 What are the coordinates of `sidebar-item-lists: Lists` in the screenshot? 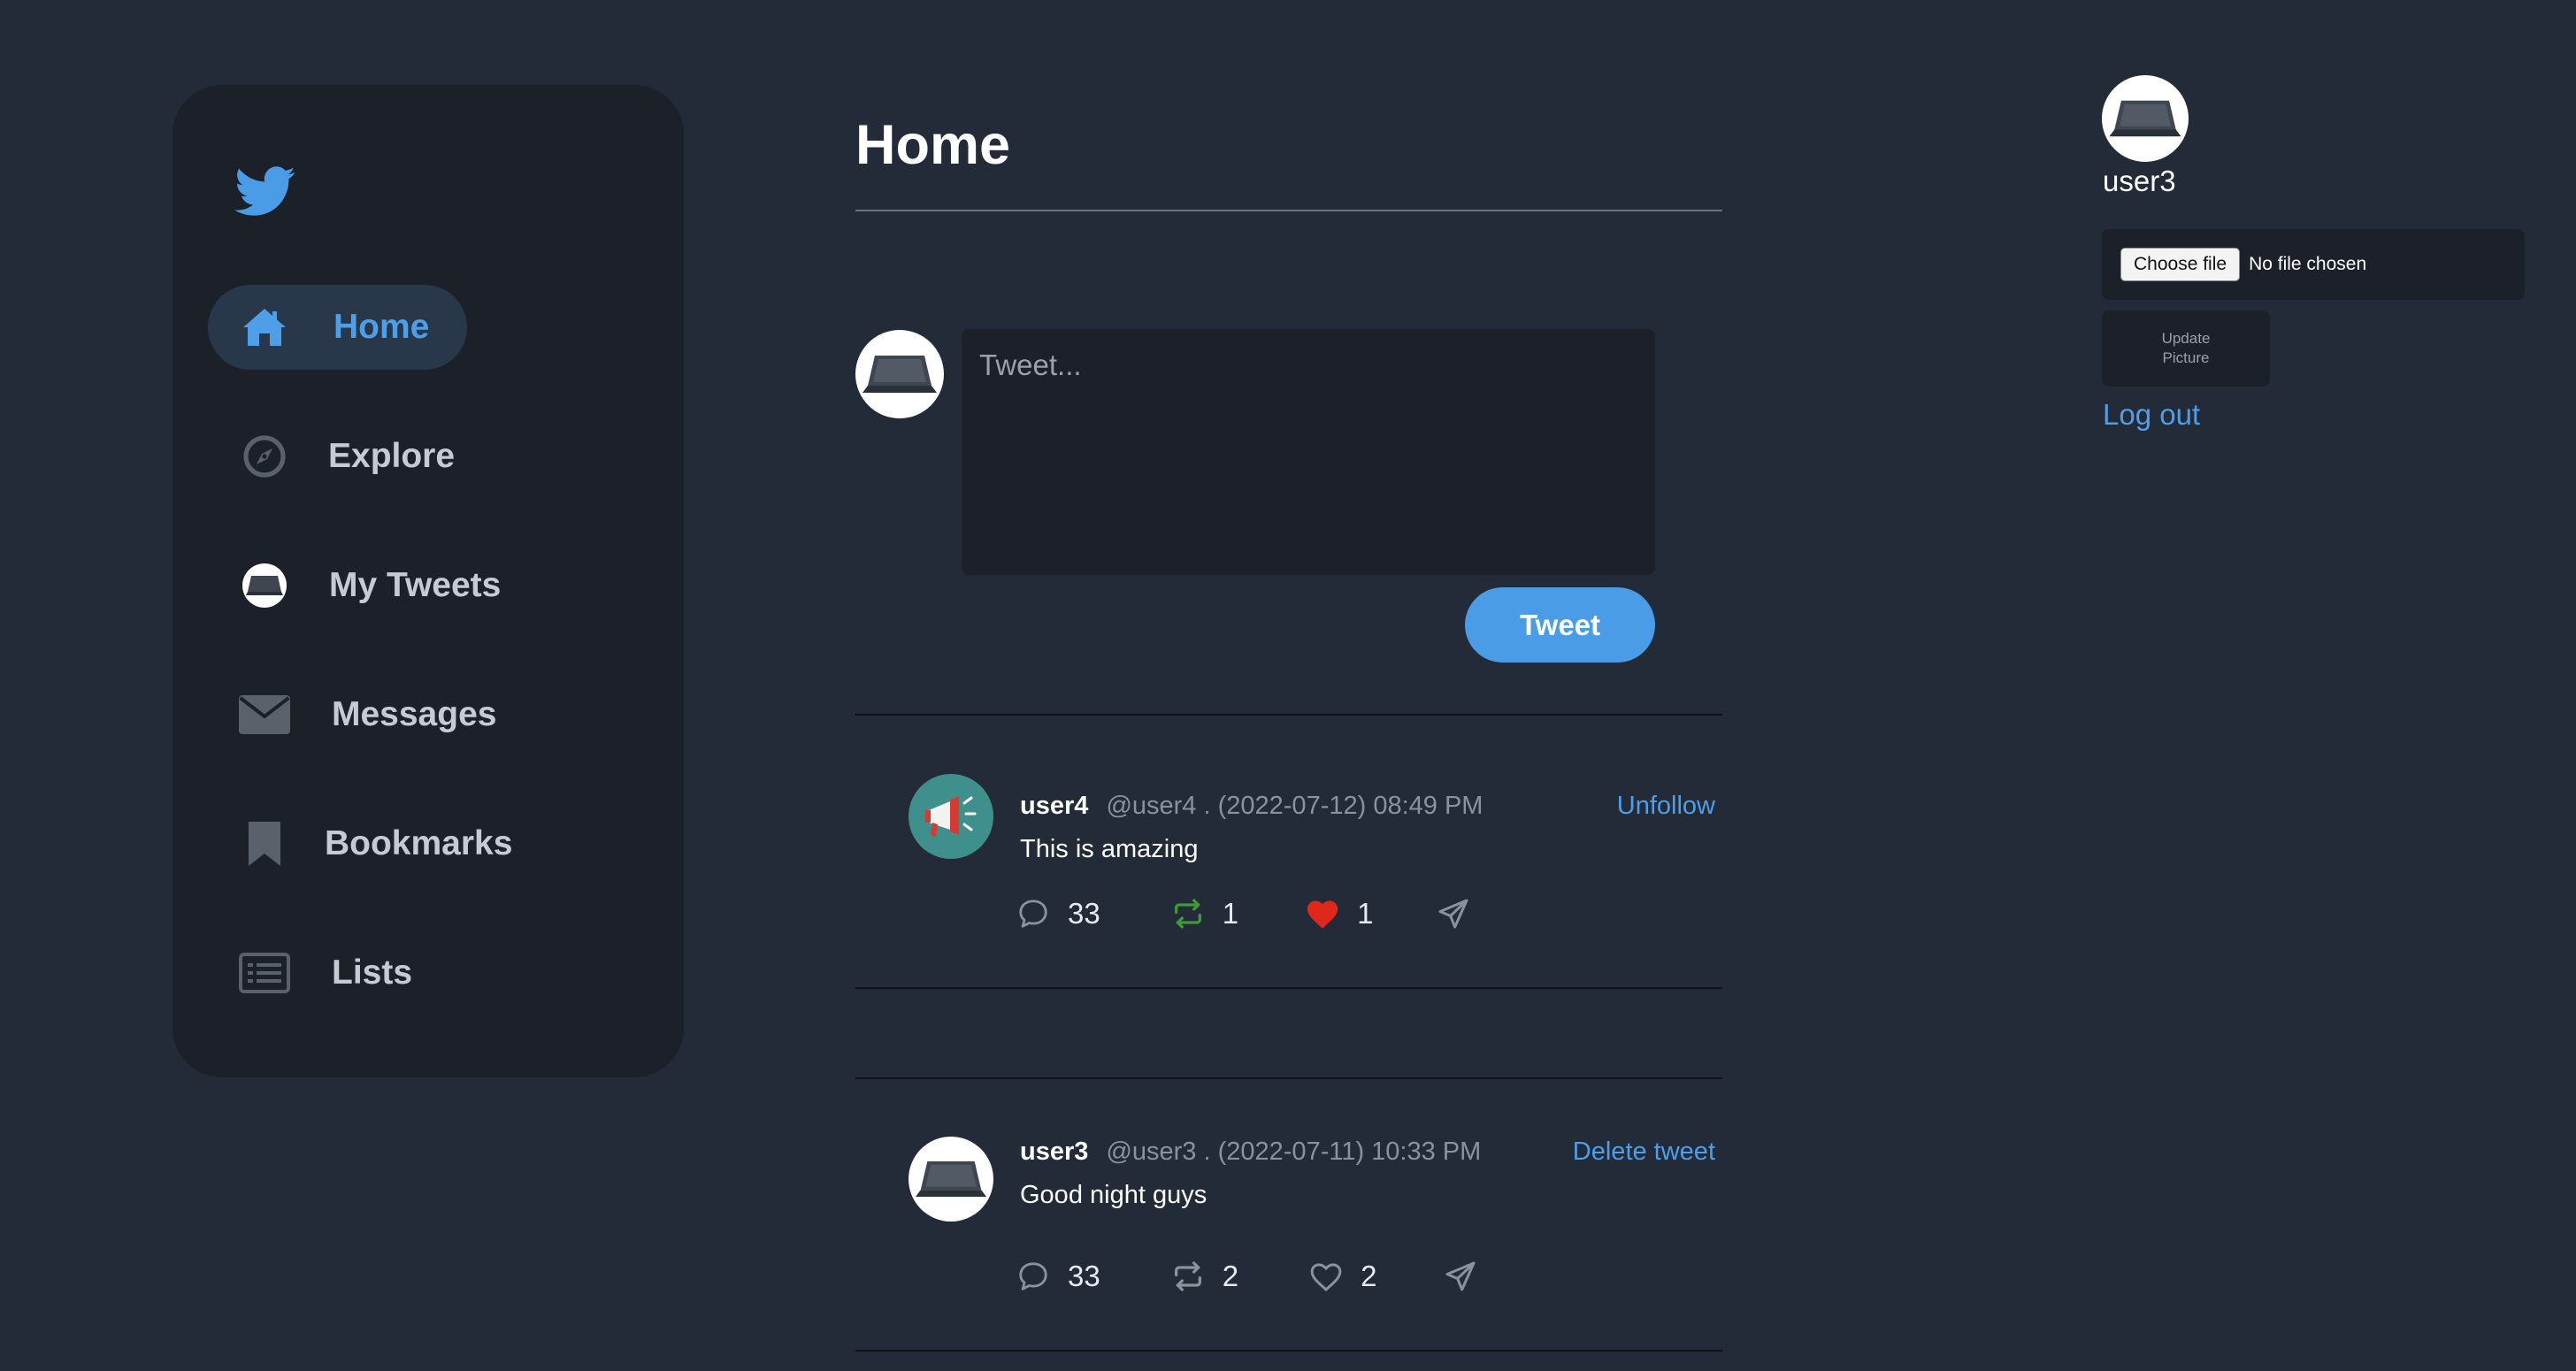 It's located at (337, 973).